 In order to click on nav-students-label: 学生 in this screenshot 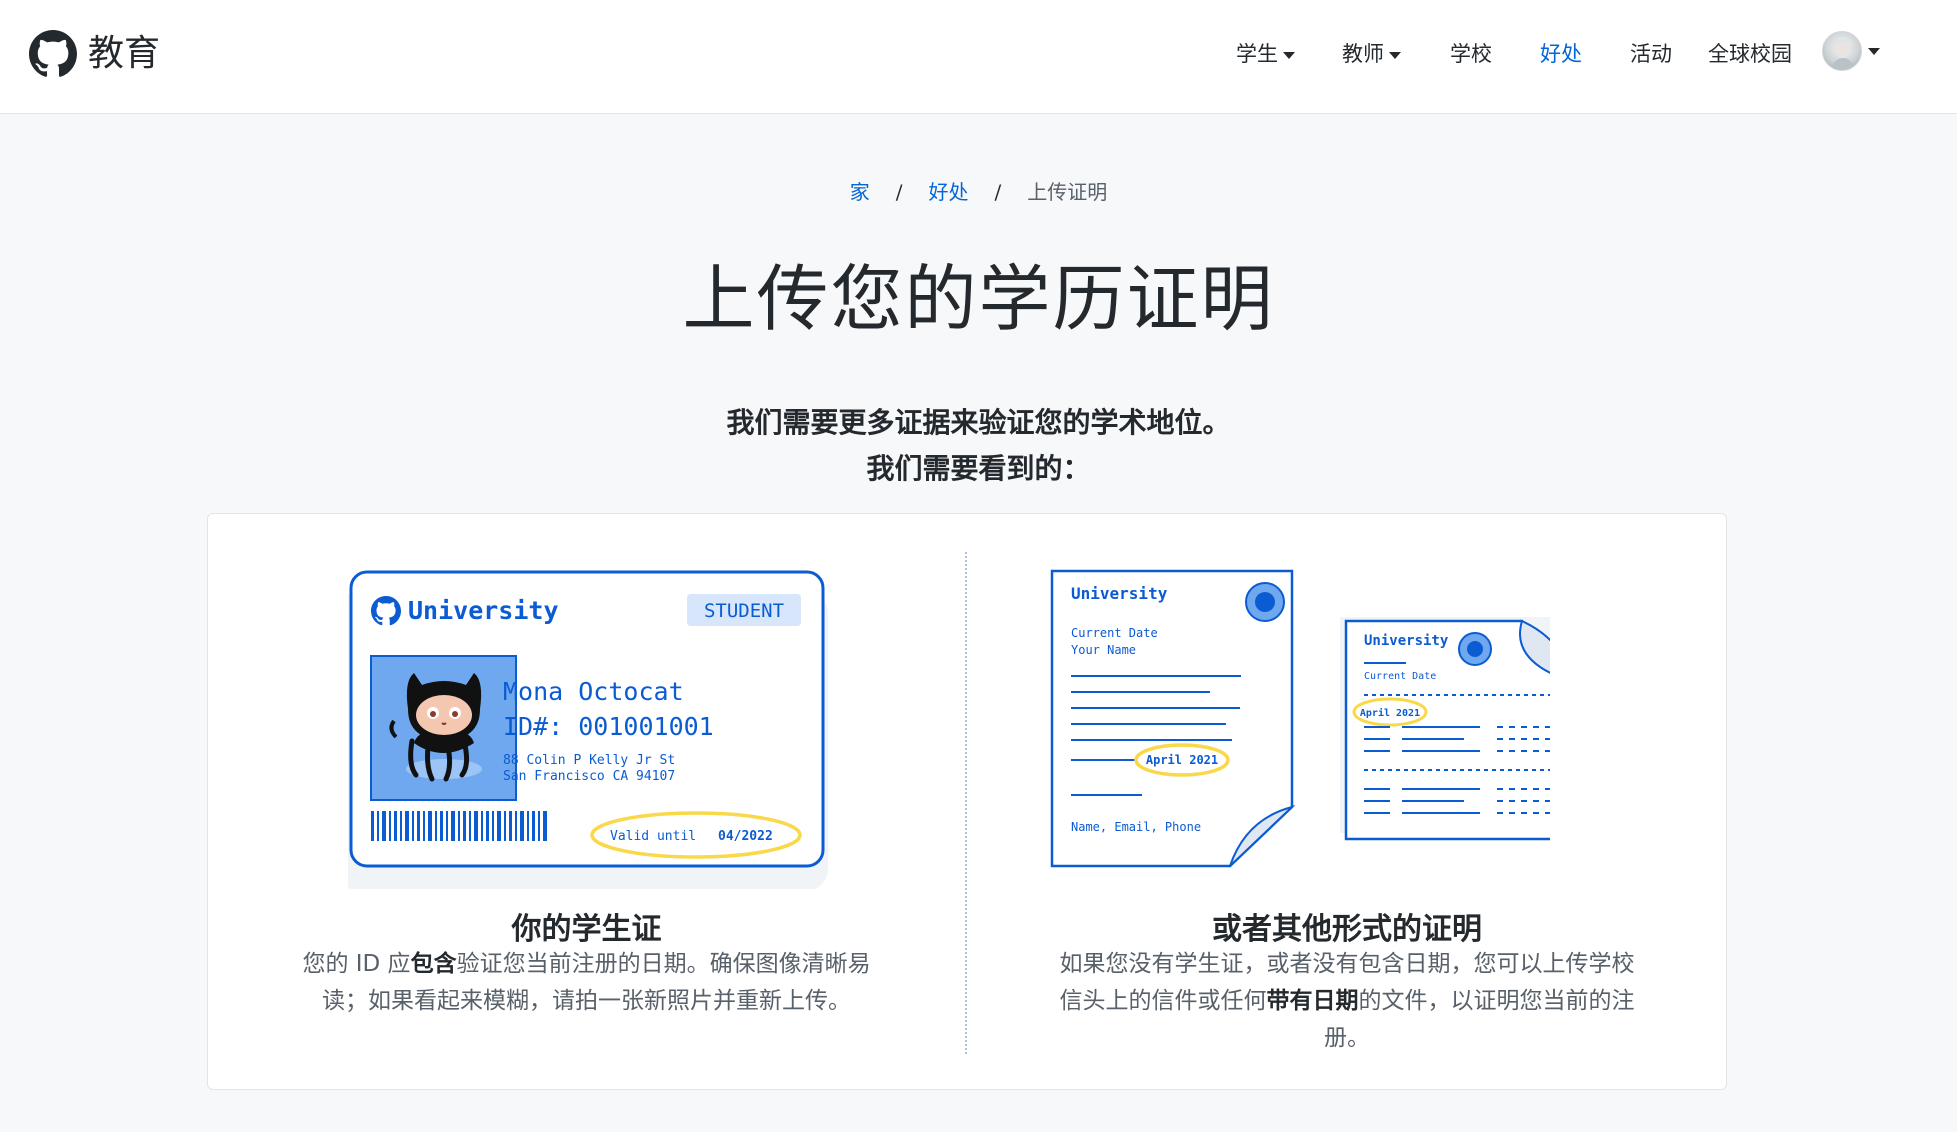, I will do `click(1257, 54)`.